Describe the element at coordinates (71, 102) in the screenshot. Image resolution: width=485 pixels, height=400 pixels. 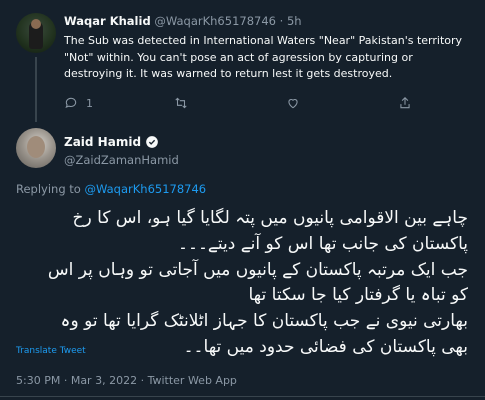
I see `reply-icon` at that location.